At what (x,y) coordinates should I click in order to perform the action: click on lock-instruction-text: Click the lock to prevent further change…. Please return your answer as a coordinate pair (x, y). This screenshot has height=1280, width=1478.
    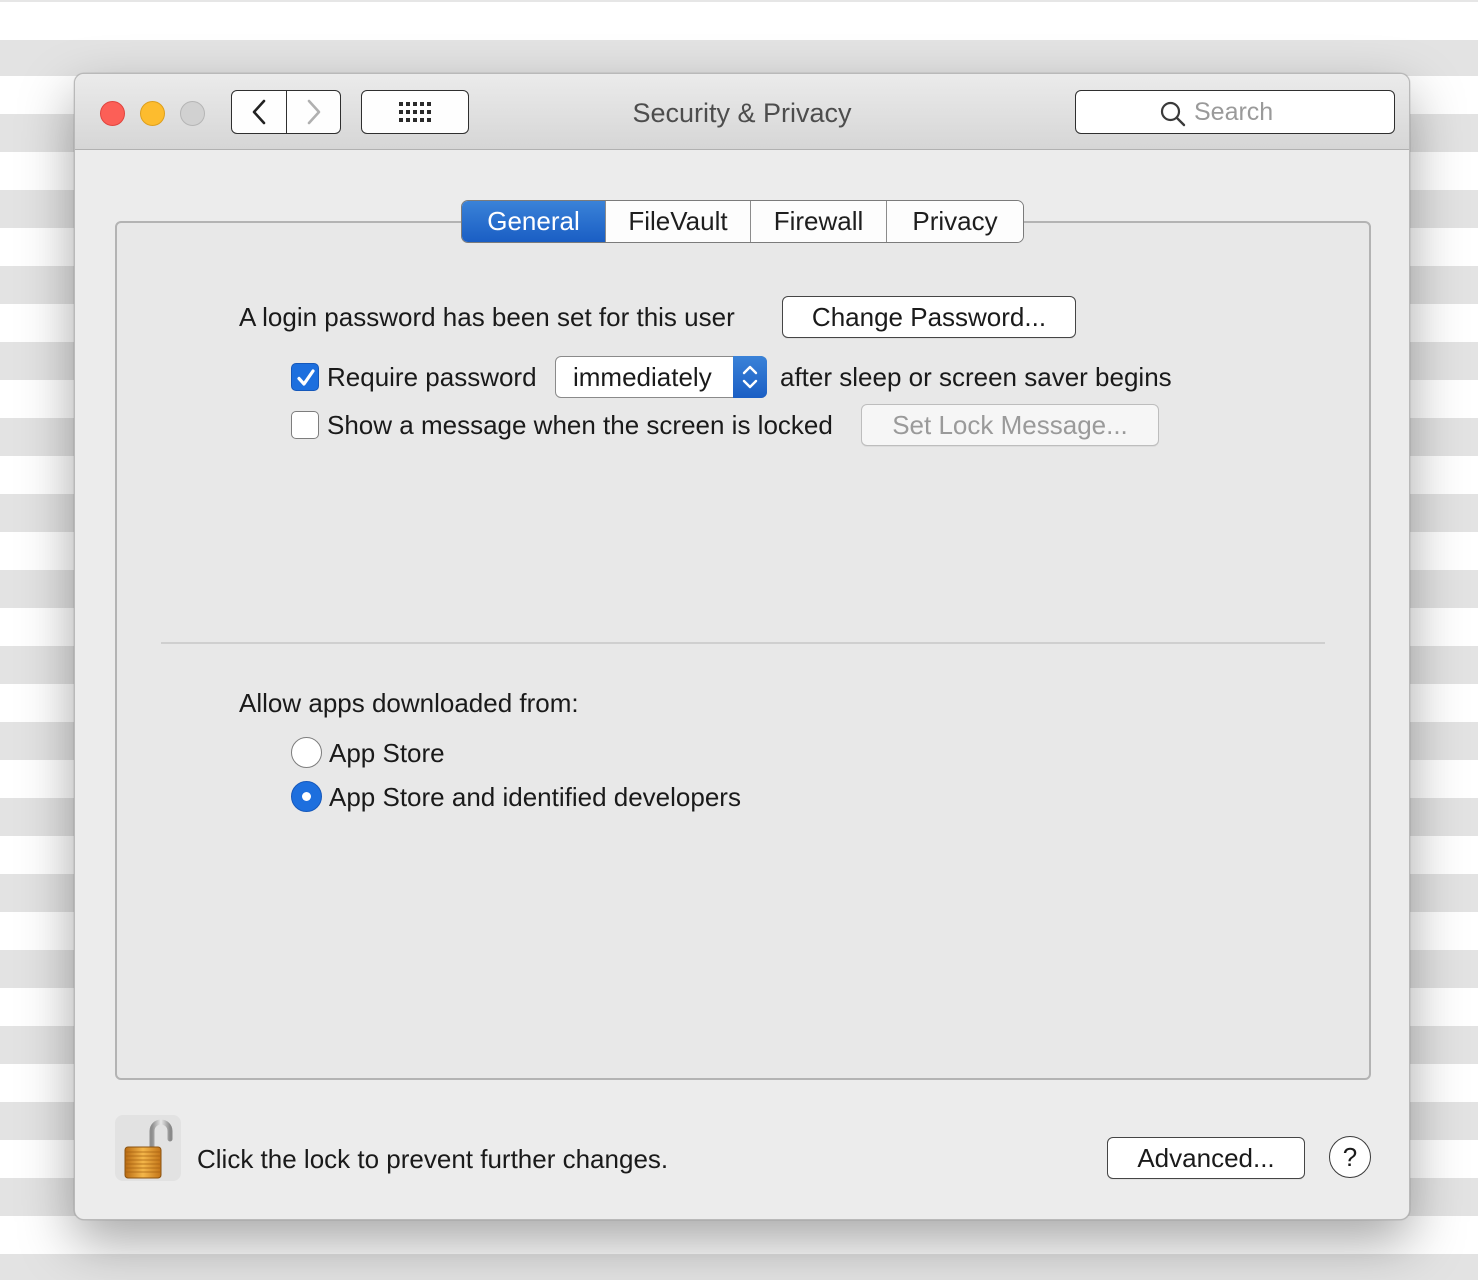
    Looking at the image, I should click on (433, 1159).